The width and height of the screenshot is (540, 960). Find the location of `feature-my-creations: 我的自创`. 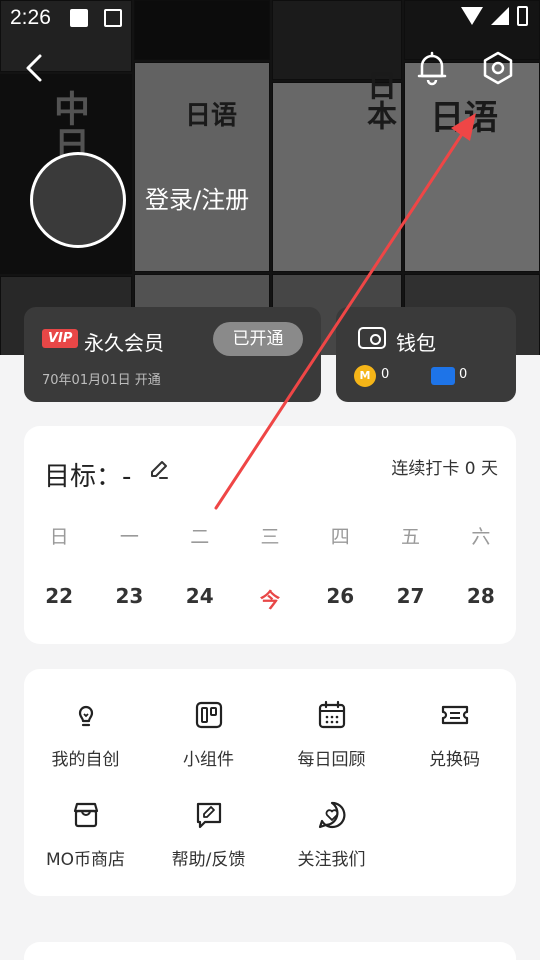

feature-my-creations: 我的自创 is located at coordinates (85, 734).